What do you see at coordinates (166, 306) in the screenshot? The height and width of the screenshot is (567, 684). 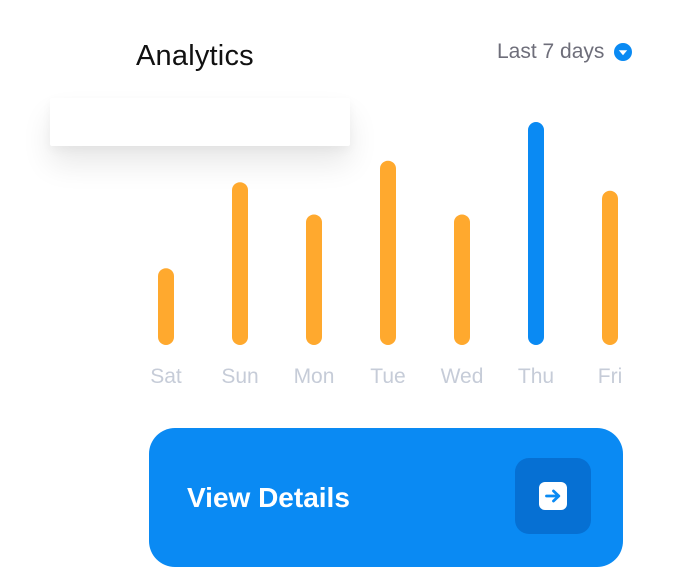 I see `chart-bar-sat` at bounding box center [166, 306].